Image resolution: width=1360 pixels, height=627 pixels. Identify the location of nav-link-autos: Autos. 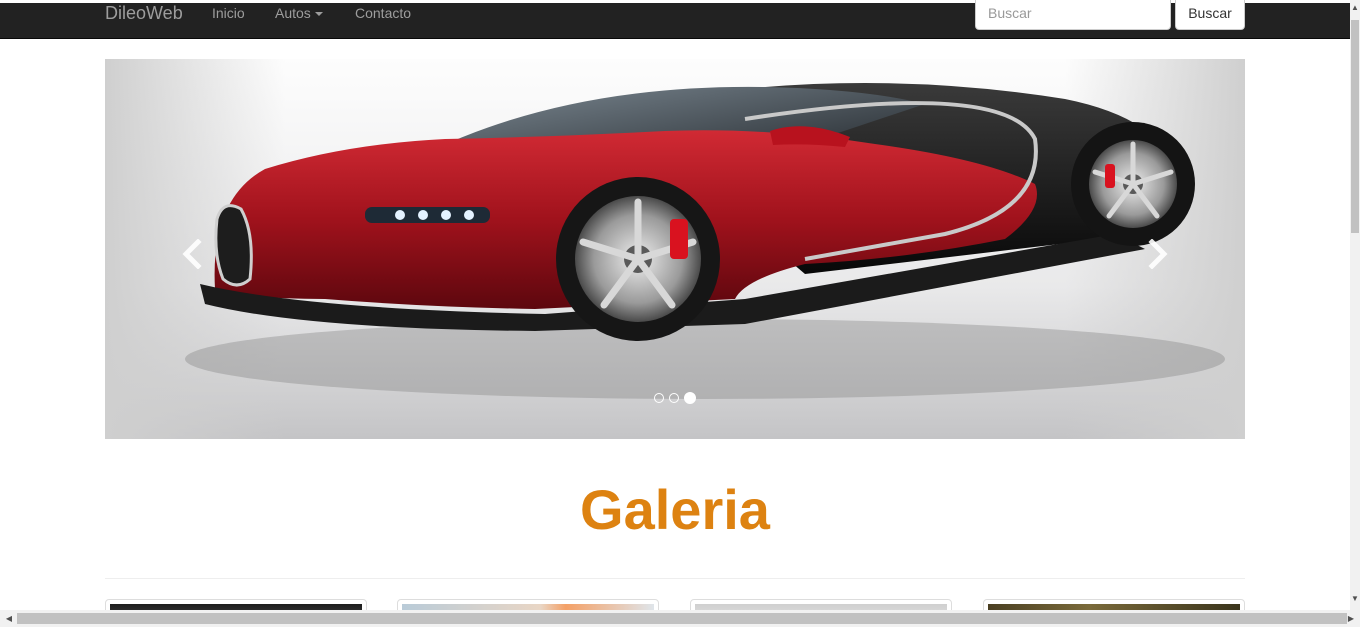
(299, 13).